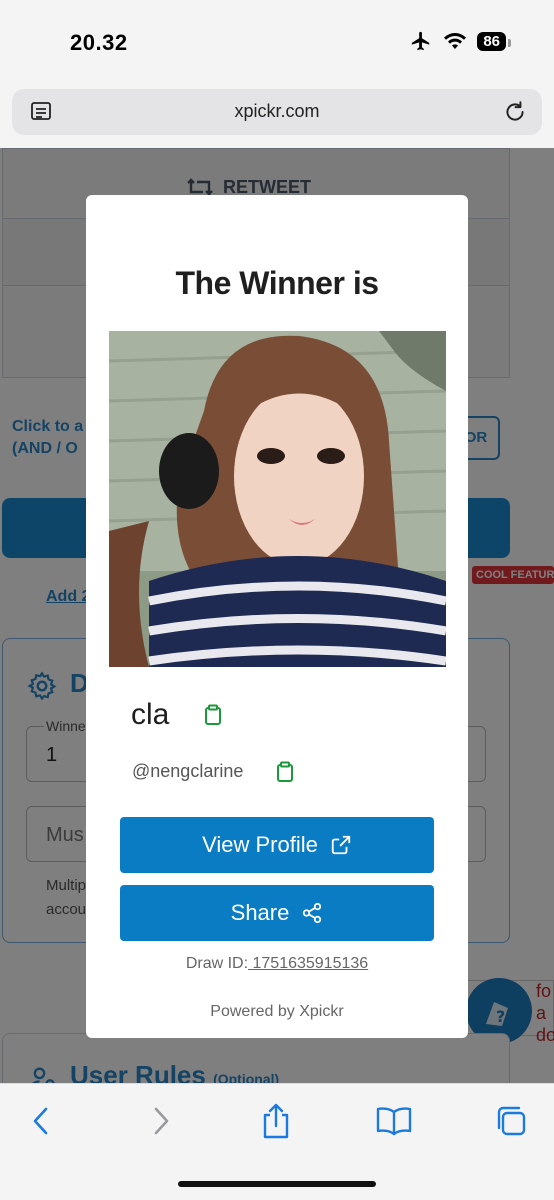  What do you see at coordinates (511, 1121) in the screenshot?
I see `tabs-icon` at bounding box center [511, 1121].